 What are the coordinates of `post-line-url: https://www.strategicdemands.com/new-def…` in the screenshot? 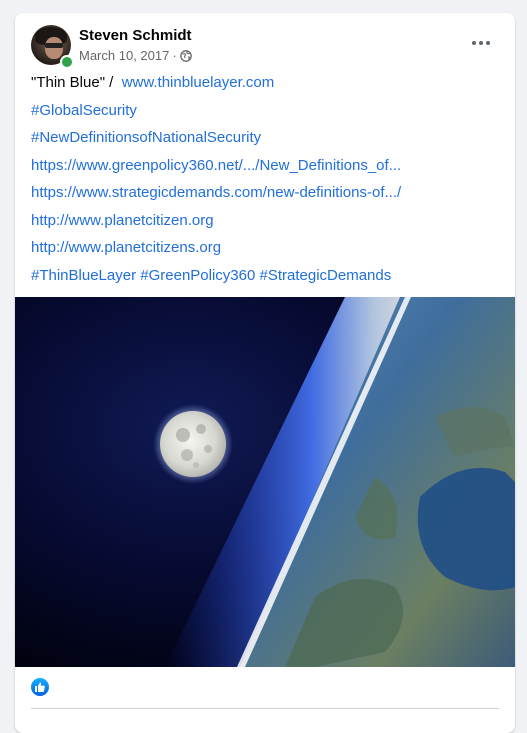 It's located at (216, 193).